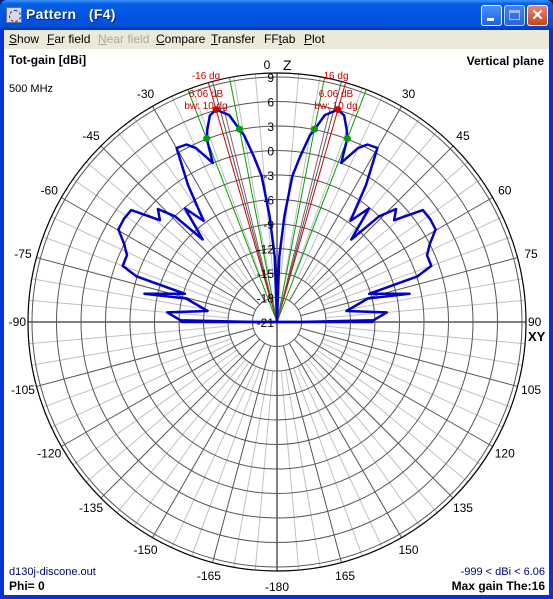 The width and height of the screenshot is (553, 599). Describe the element at coordinates (266, 274) in the screenshot. I see `ring-label: -15` at that location.